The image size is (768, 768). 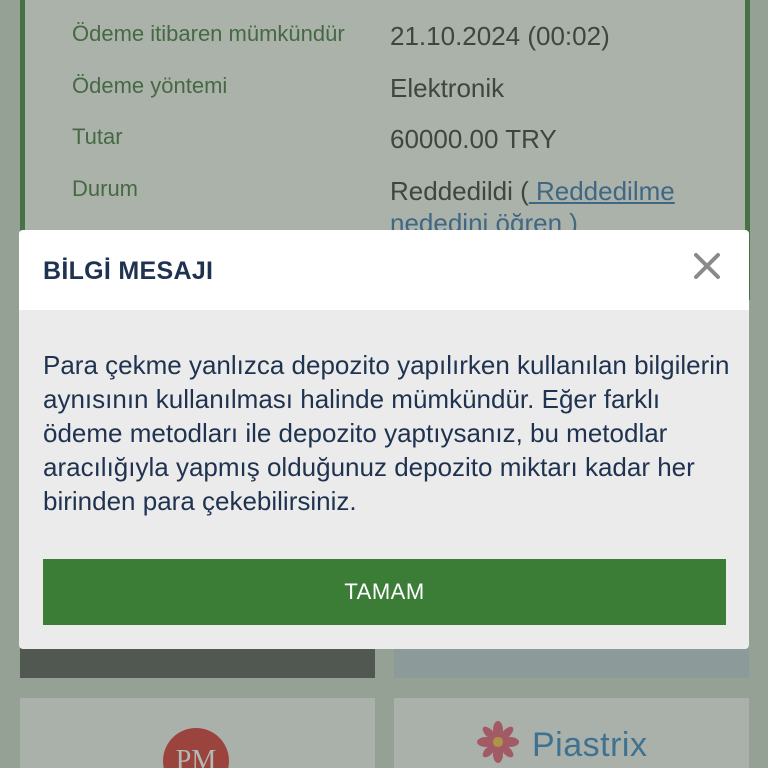 What do you see at coordinates (128, 271) in the screenshot?
I see `dialog-title: BİLGİ MESAJI` at bounding box center [128, 271].